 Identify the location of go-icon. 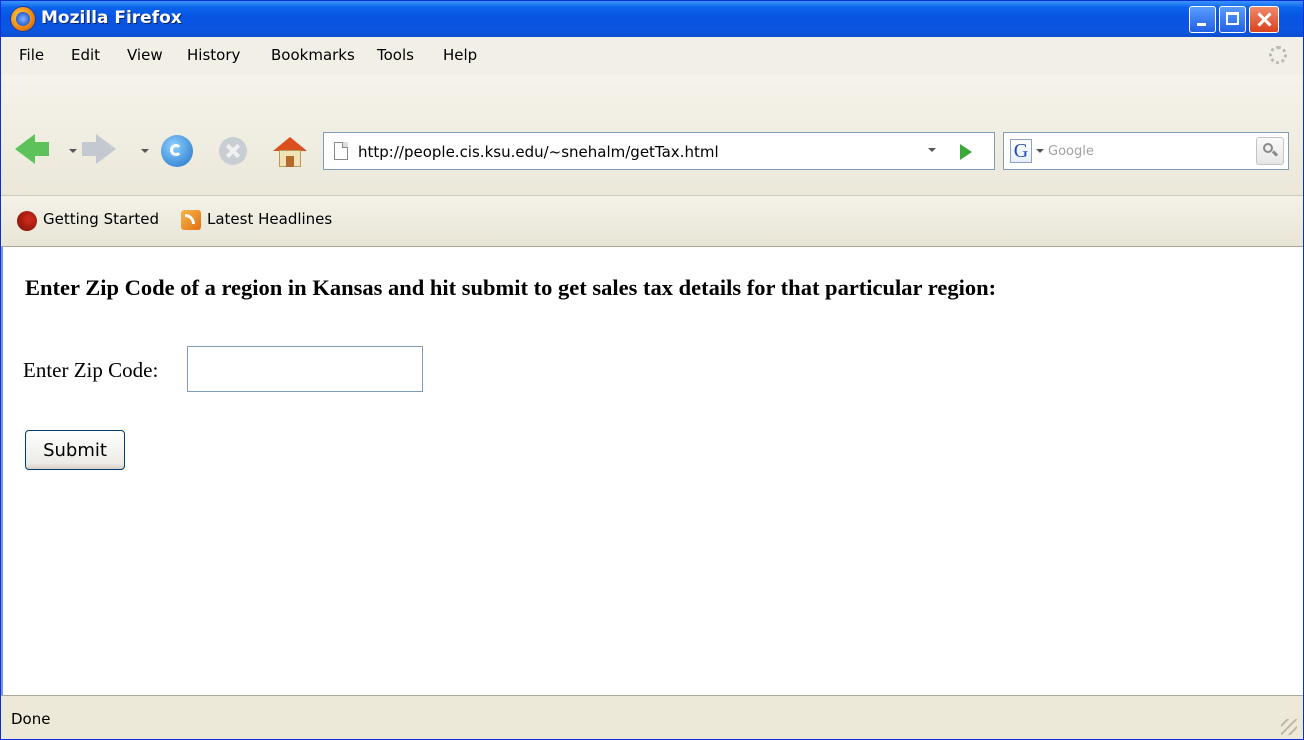
(966, 152).